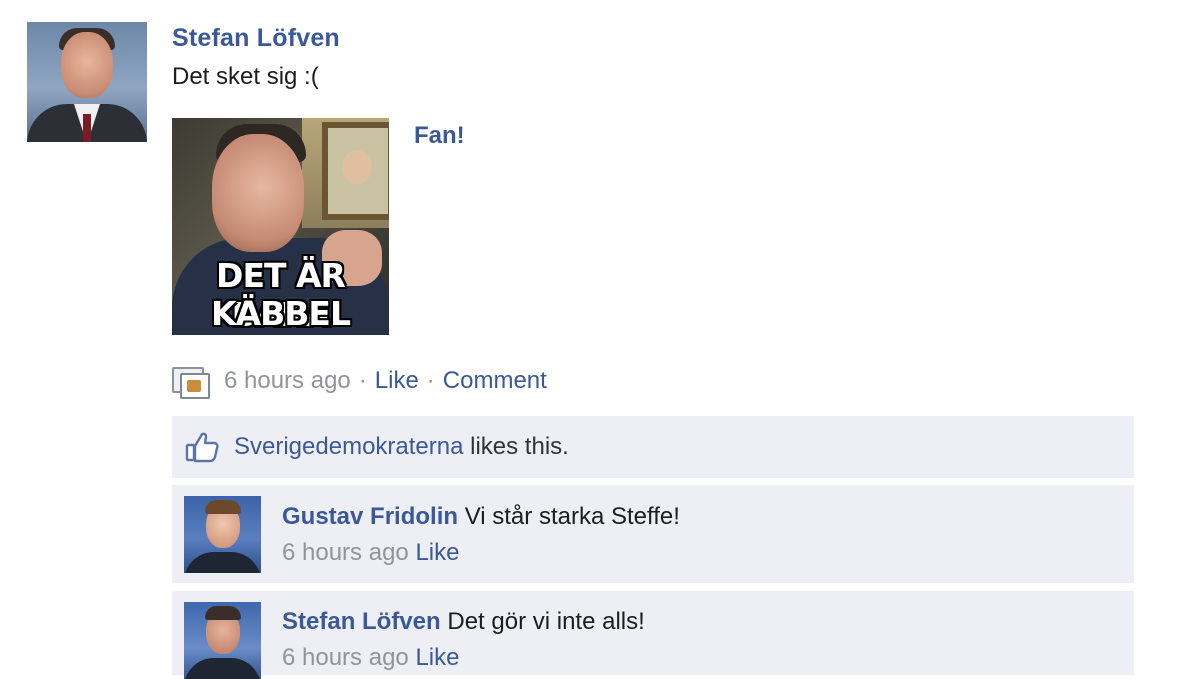 The width and height of the screenshot is (1200, 679). I want to click on post-like-link: Like, so click(397, 381).